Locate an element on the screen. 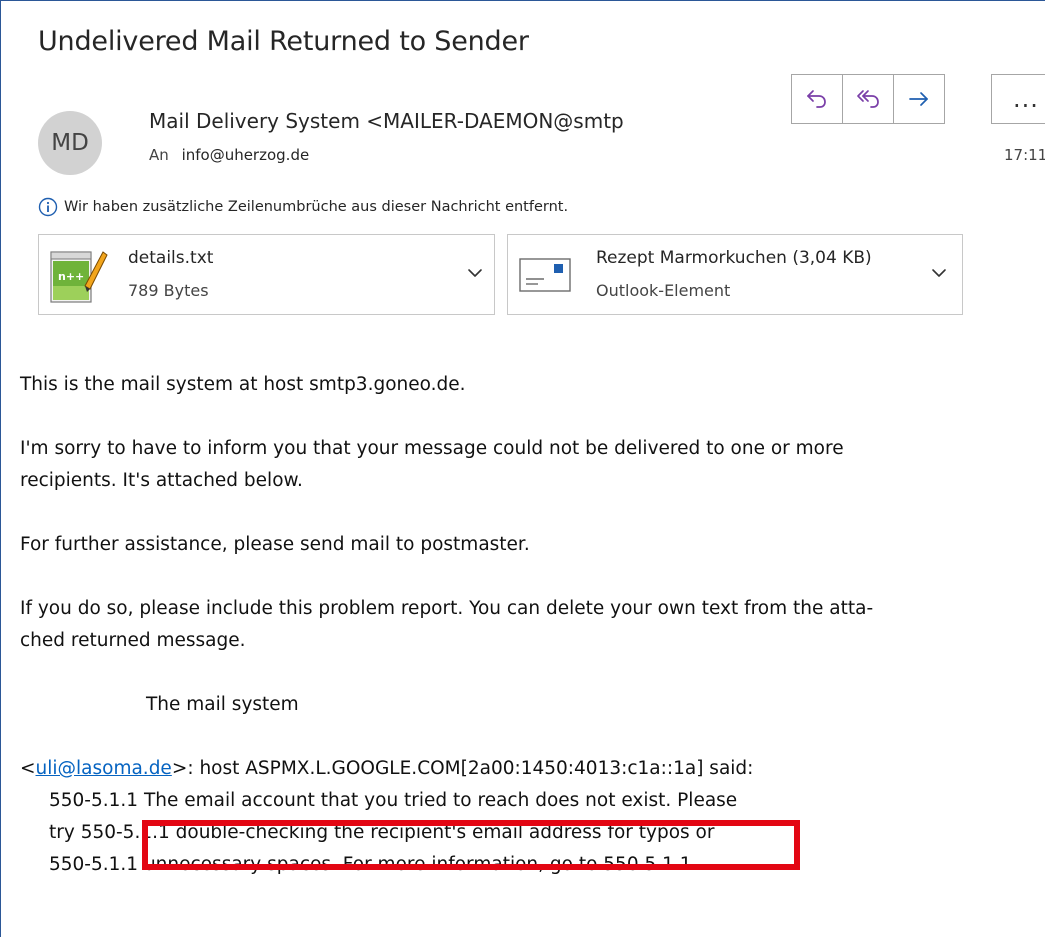  message-subject: Undelivered Mail Returned to Sender is located at coordinates (283, 41).